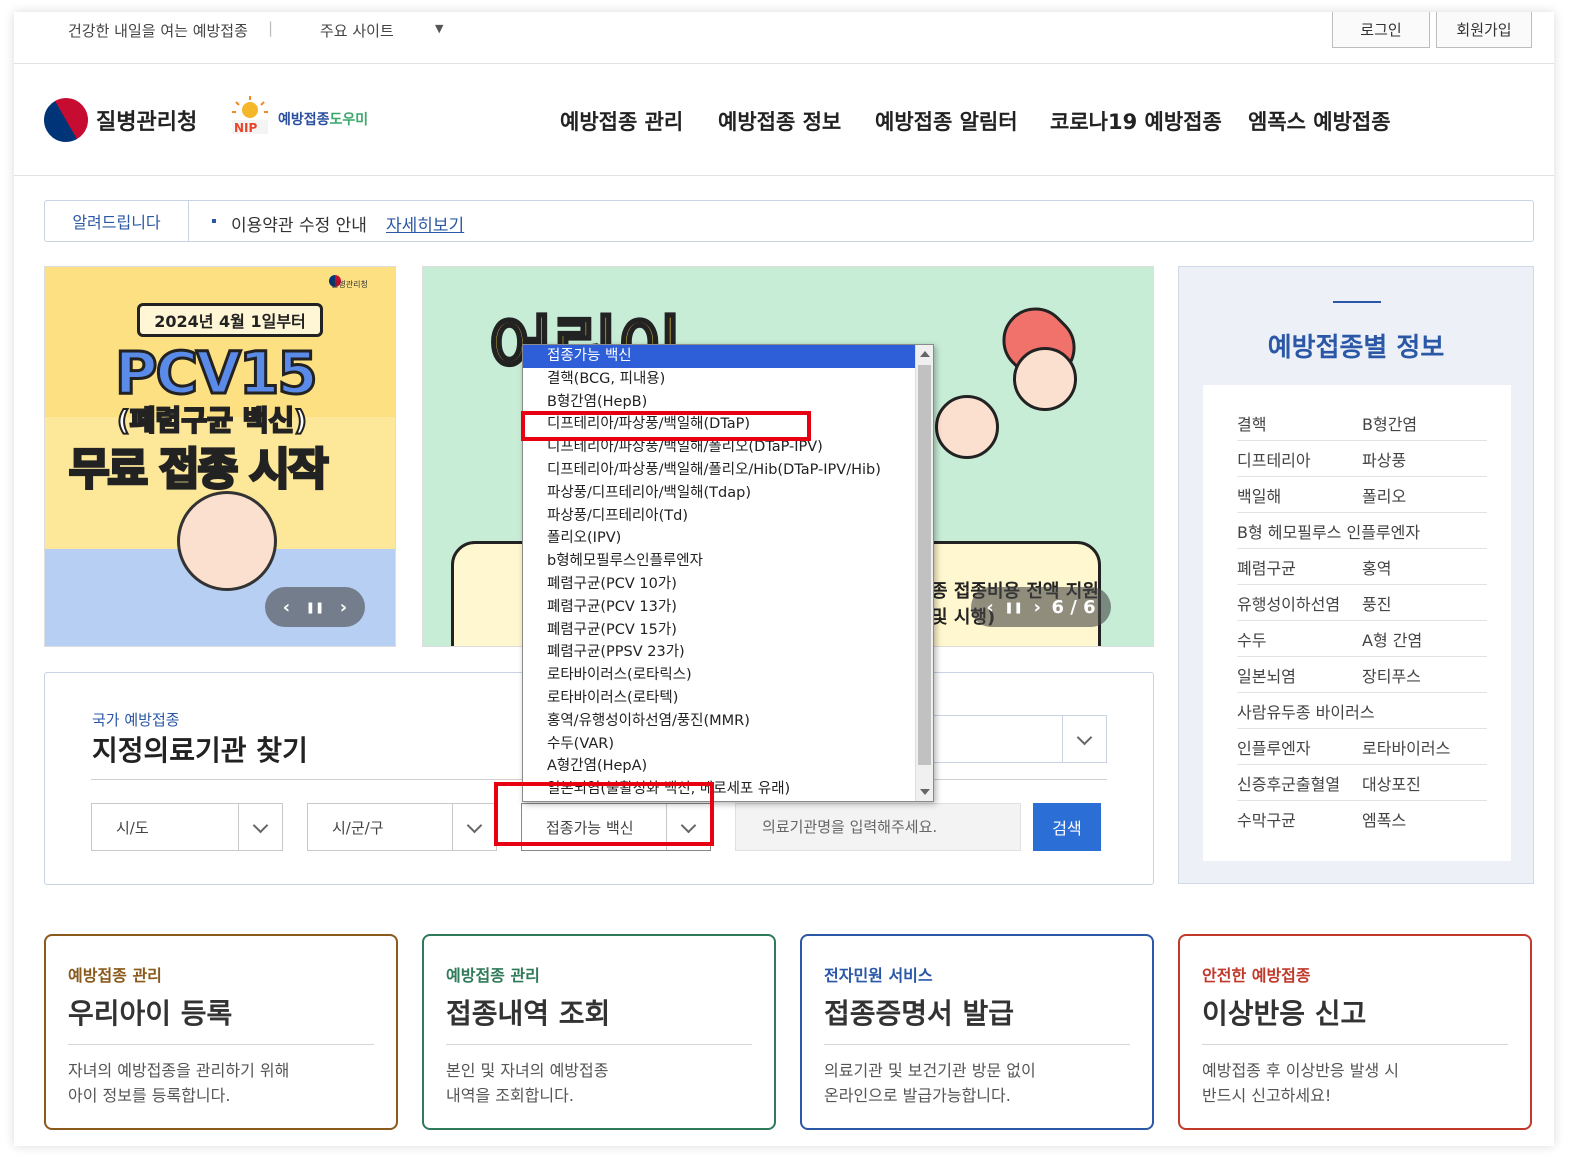 The width and height of the screenshot is (1579, 1169). What do you see at coordinates (784, 38) in the screenshot?
I see `top-utility-bar: 건강한 내일을 여는 예방접종 | 주요 사이트 ▼ 로그인 회원가입` at bounding box center [784, 38].